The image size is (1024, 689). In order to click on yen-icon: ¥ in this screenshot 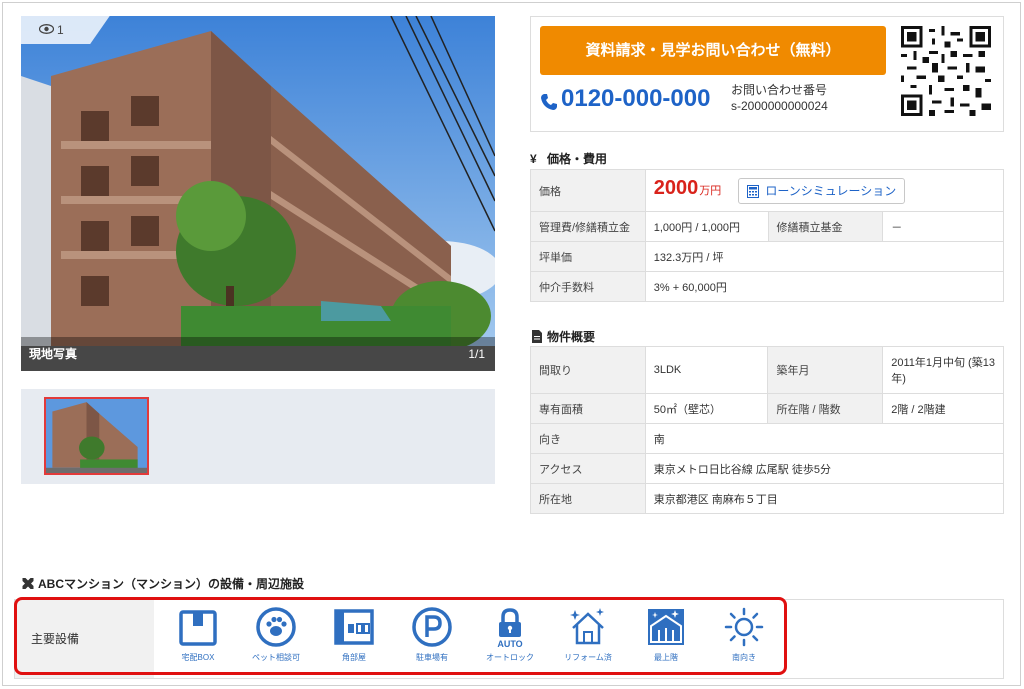, I will do `click(533, 159)`.